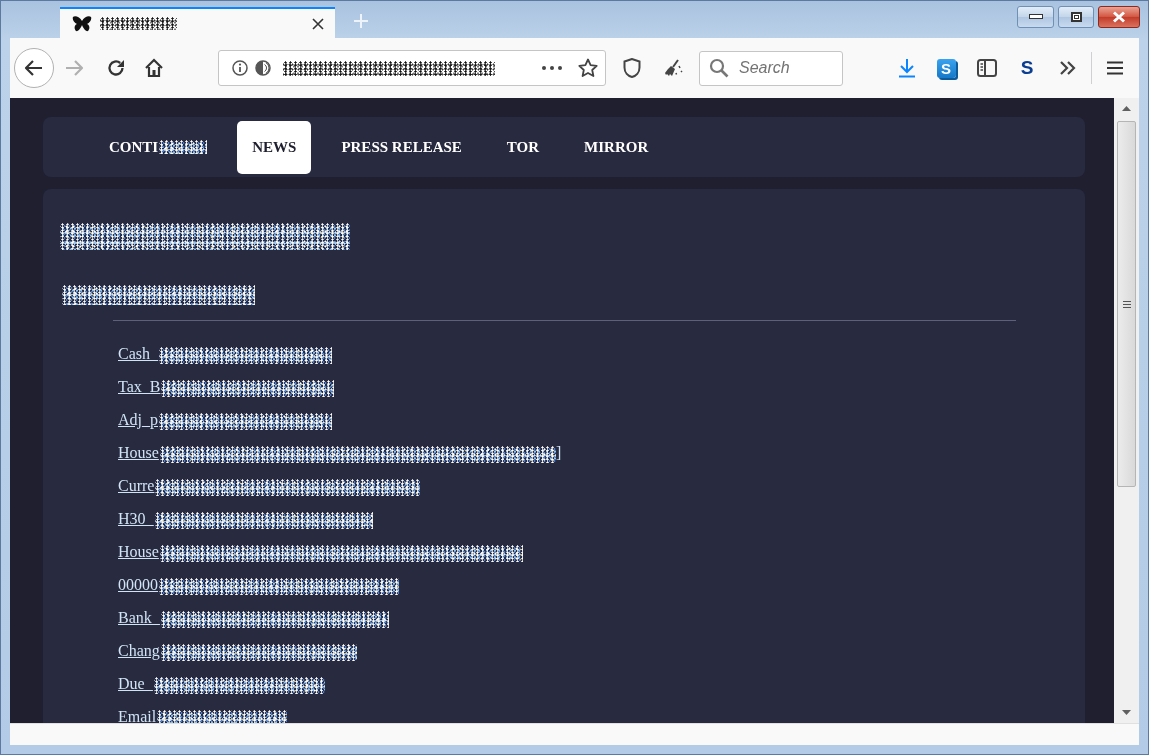 Image resolution: width=1149 pixels, height=755 pixels. What do you see at coordinates (226, 386) in the screenshot?
I see `file-link: Tax_B` at bounding box center [226, 386].